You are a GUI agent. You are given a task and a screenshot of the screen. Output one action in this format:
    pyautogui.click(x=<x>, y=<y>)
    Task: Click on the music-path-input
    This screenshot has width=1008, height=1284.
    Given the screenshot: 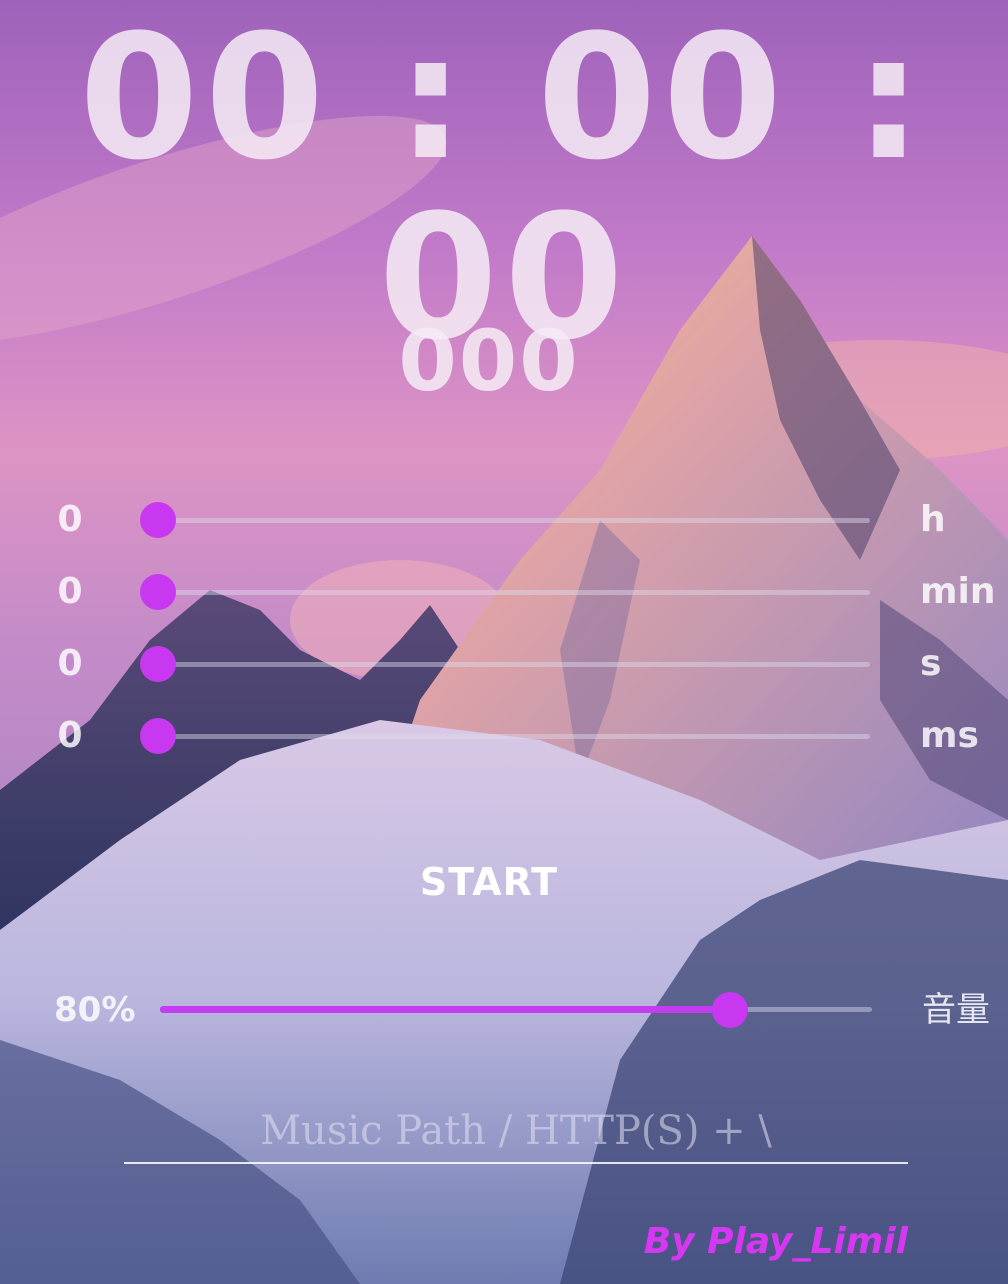 What is the action you would take?
    pyautogui.click(x=516, y=1132)
    